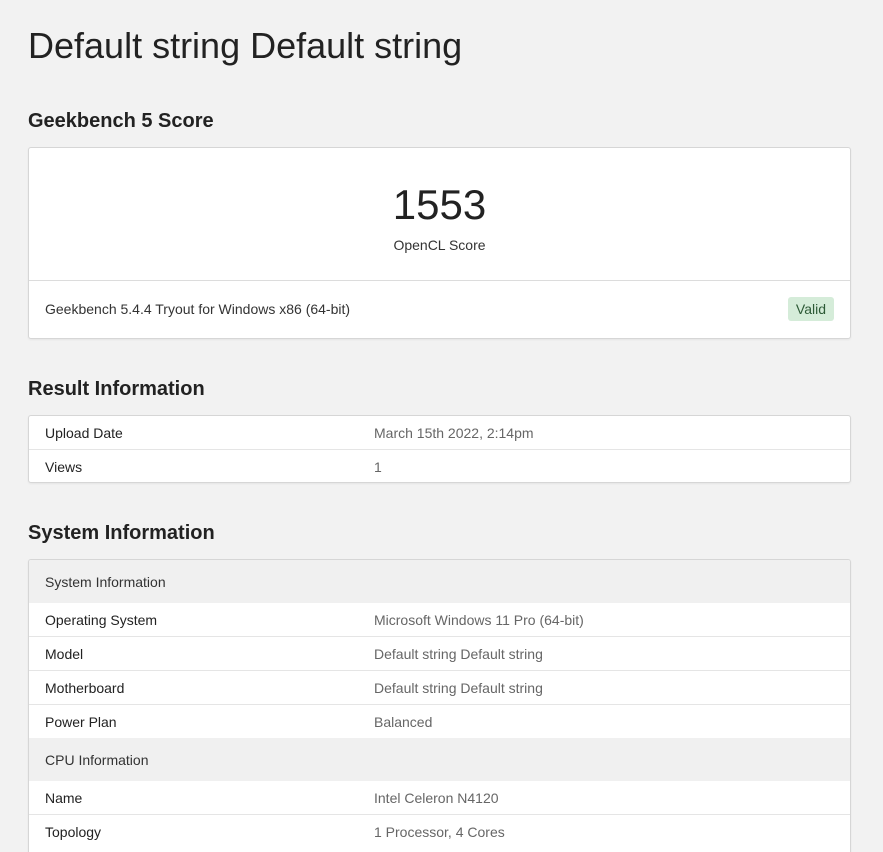 The width and height of the screenshot is (883, 852). Describe the element at coordinates (84, 432) in the screenshot. I see `upload-date-label: Upload Date` at that location.